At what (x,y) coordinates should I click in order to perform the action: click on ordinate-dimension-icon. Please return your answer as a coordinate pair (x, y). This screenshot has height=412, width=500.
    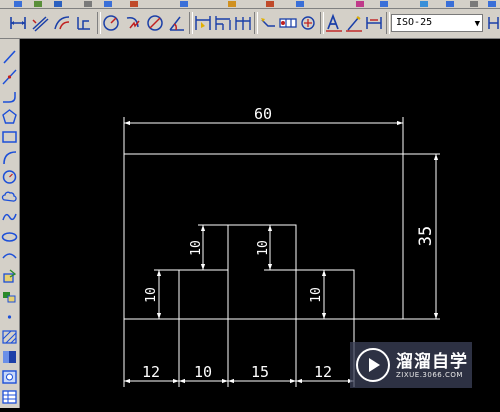
    Looking at the image, I should click on (84, 23).